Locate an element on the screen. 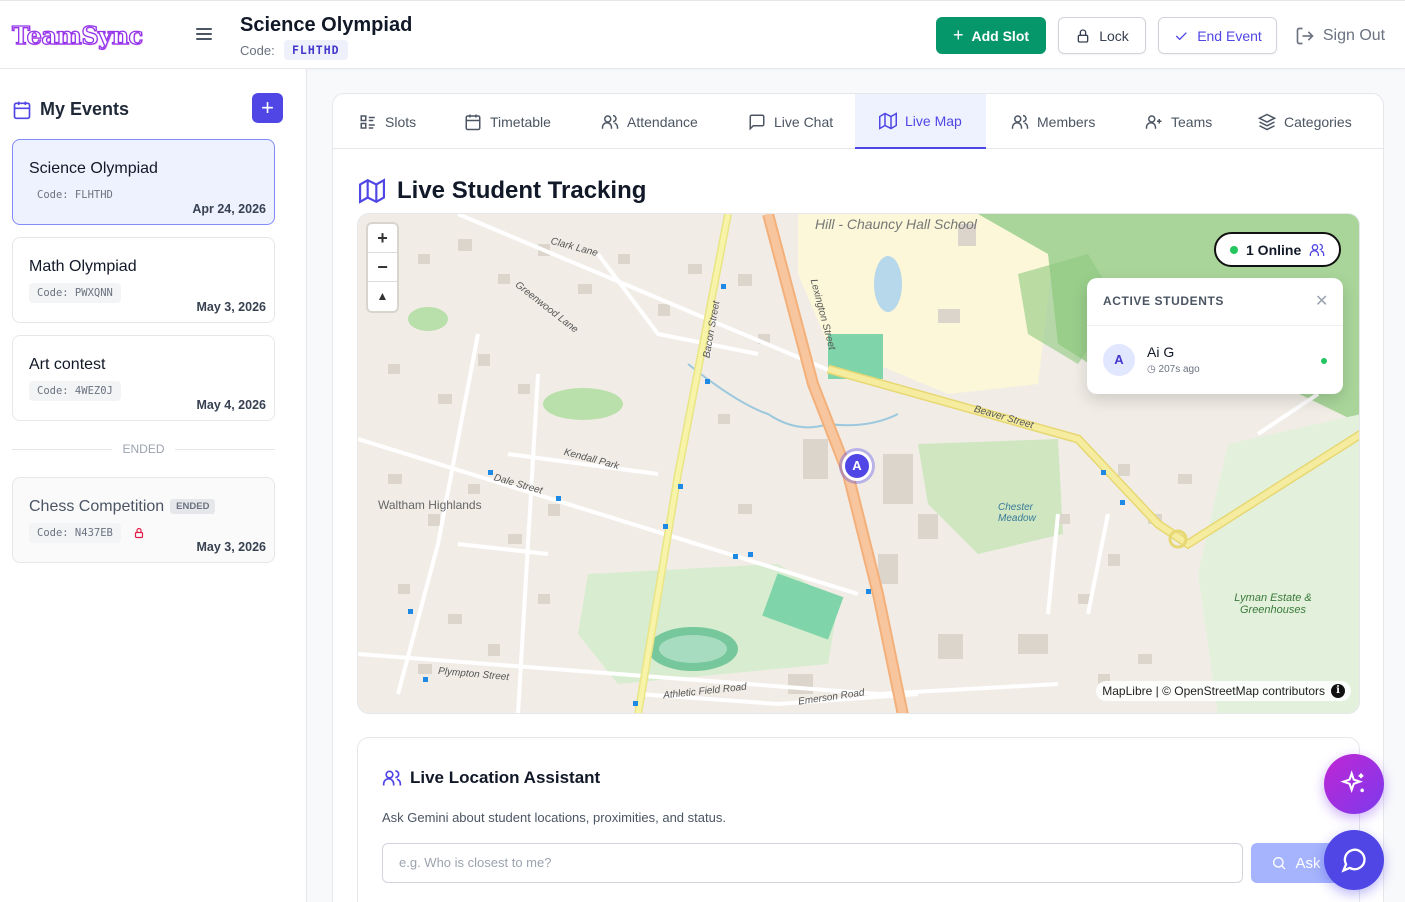  sparkles-icon is located at coordinates (1352, 782).